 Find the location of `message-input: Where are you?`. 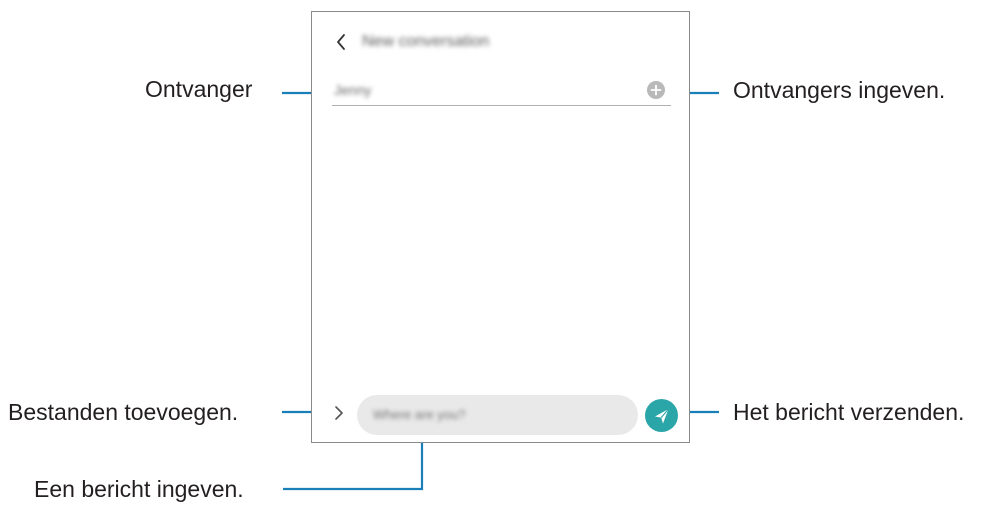

message-input: Where are you? is located at coordinates (497, 415).